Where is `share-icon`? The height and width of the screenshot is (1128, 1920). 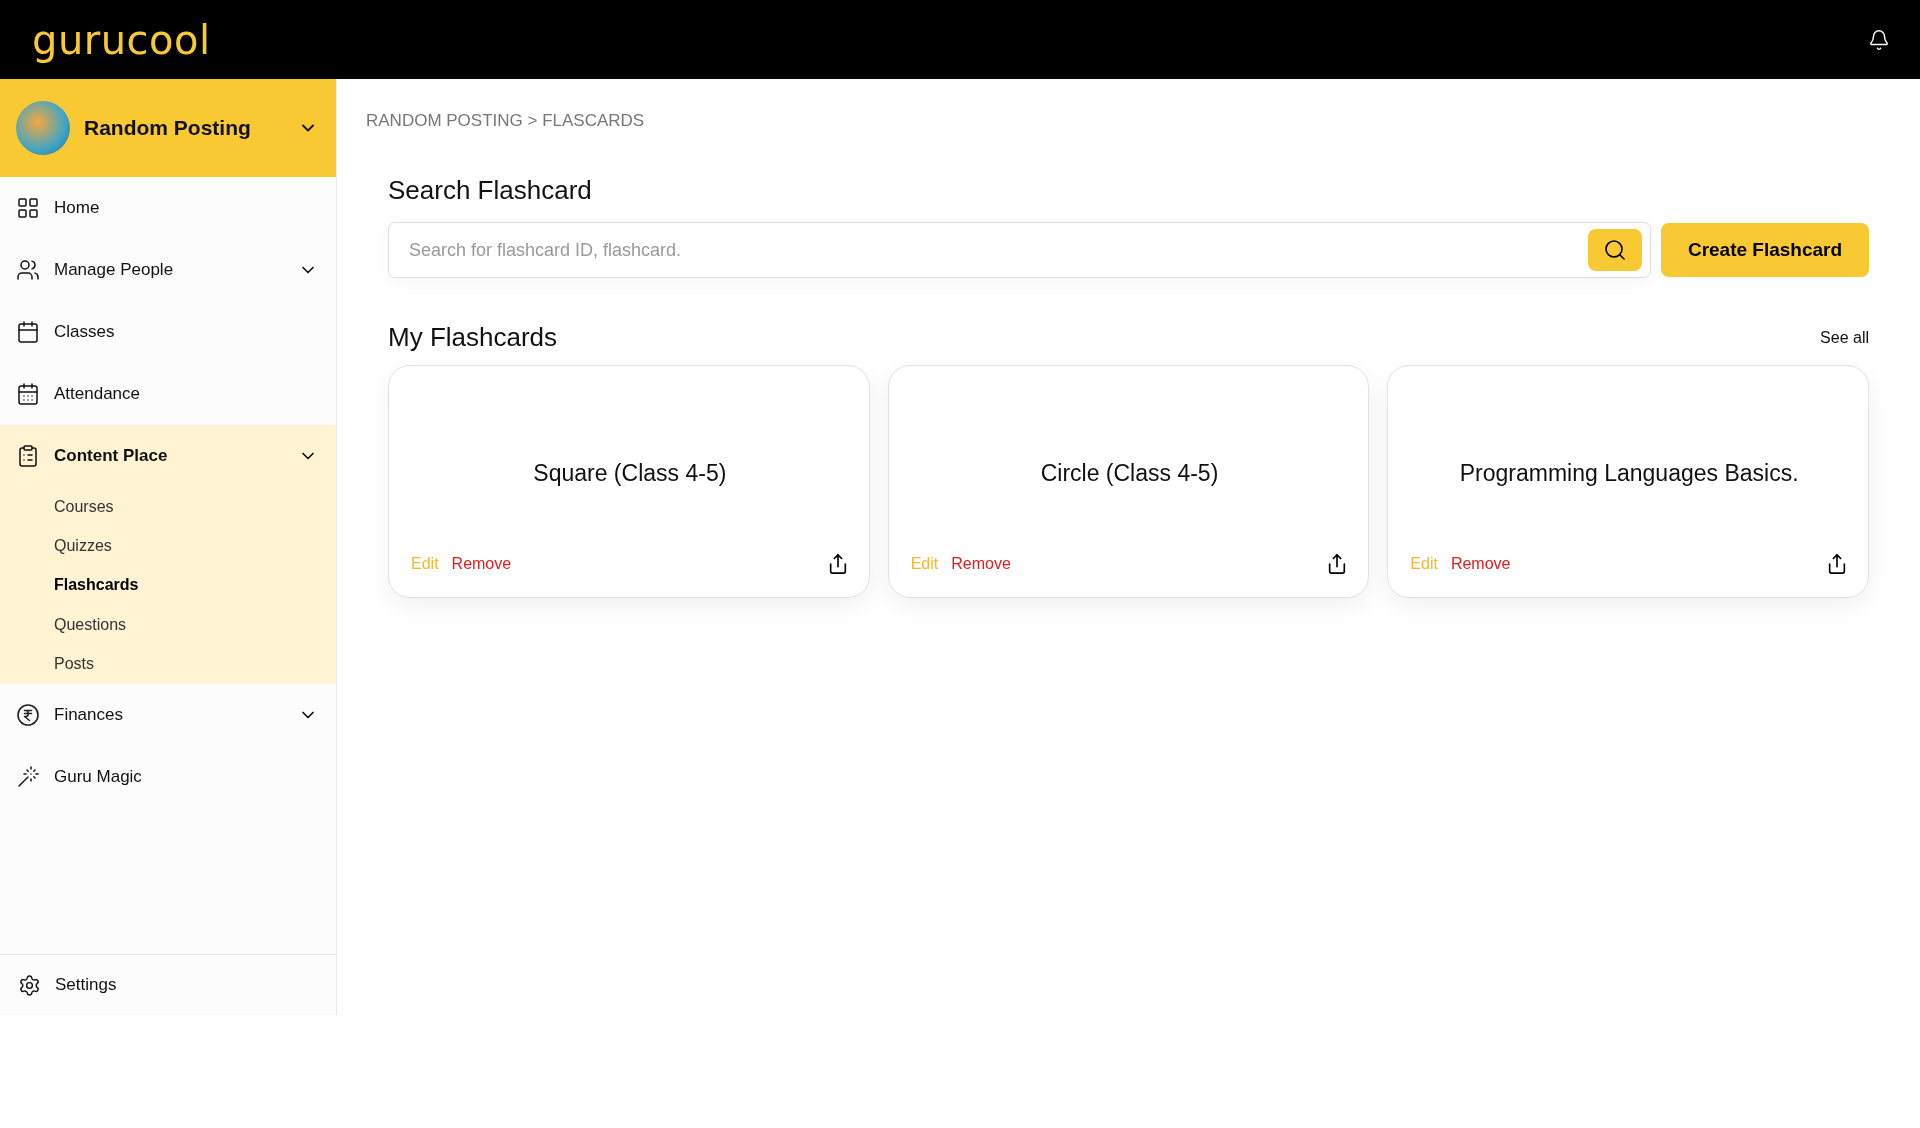 share-icon is located at coordinates (1837, 564).